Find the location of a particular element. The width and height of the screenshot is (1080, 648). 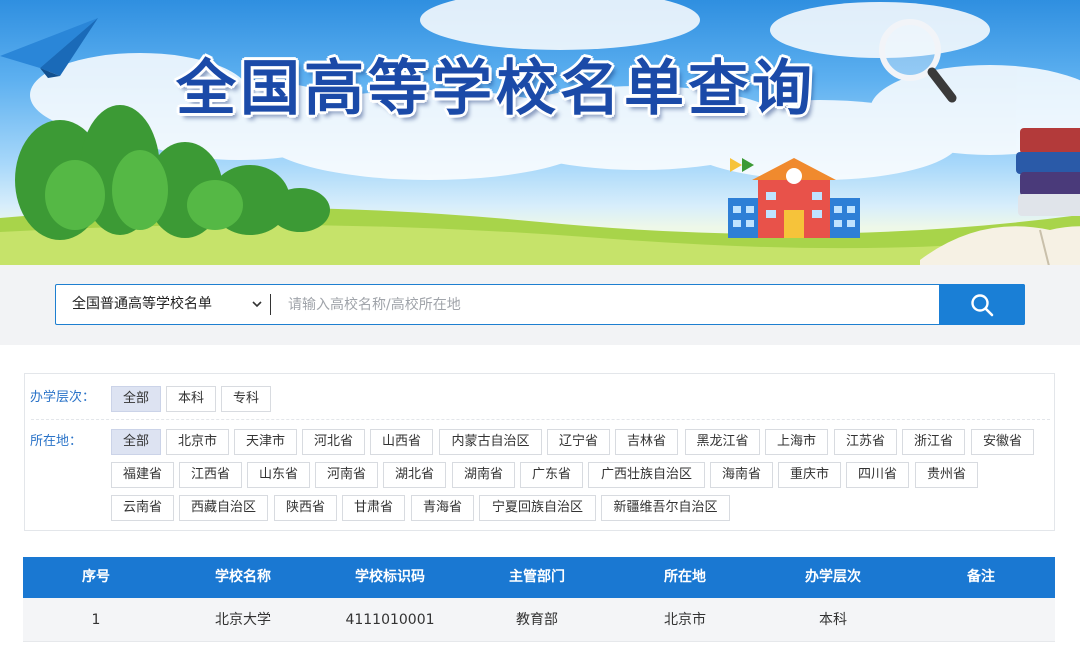

location-option: 新疆维吾尔自治区 is located at coordinates (665, 508).